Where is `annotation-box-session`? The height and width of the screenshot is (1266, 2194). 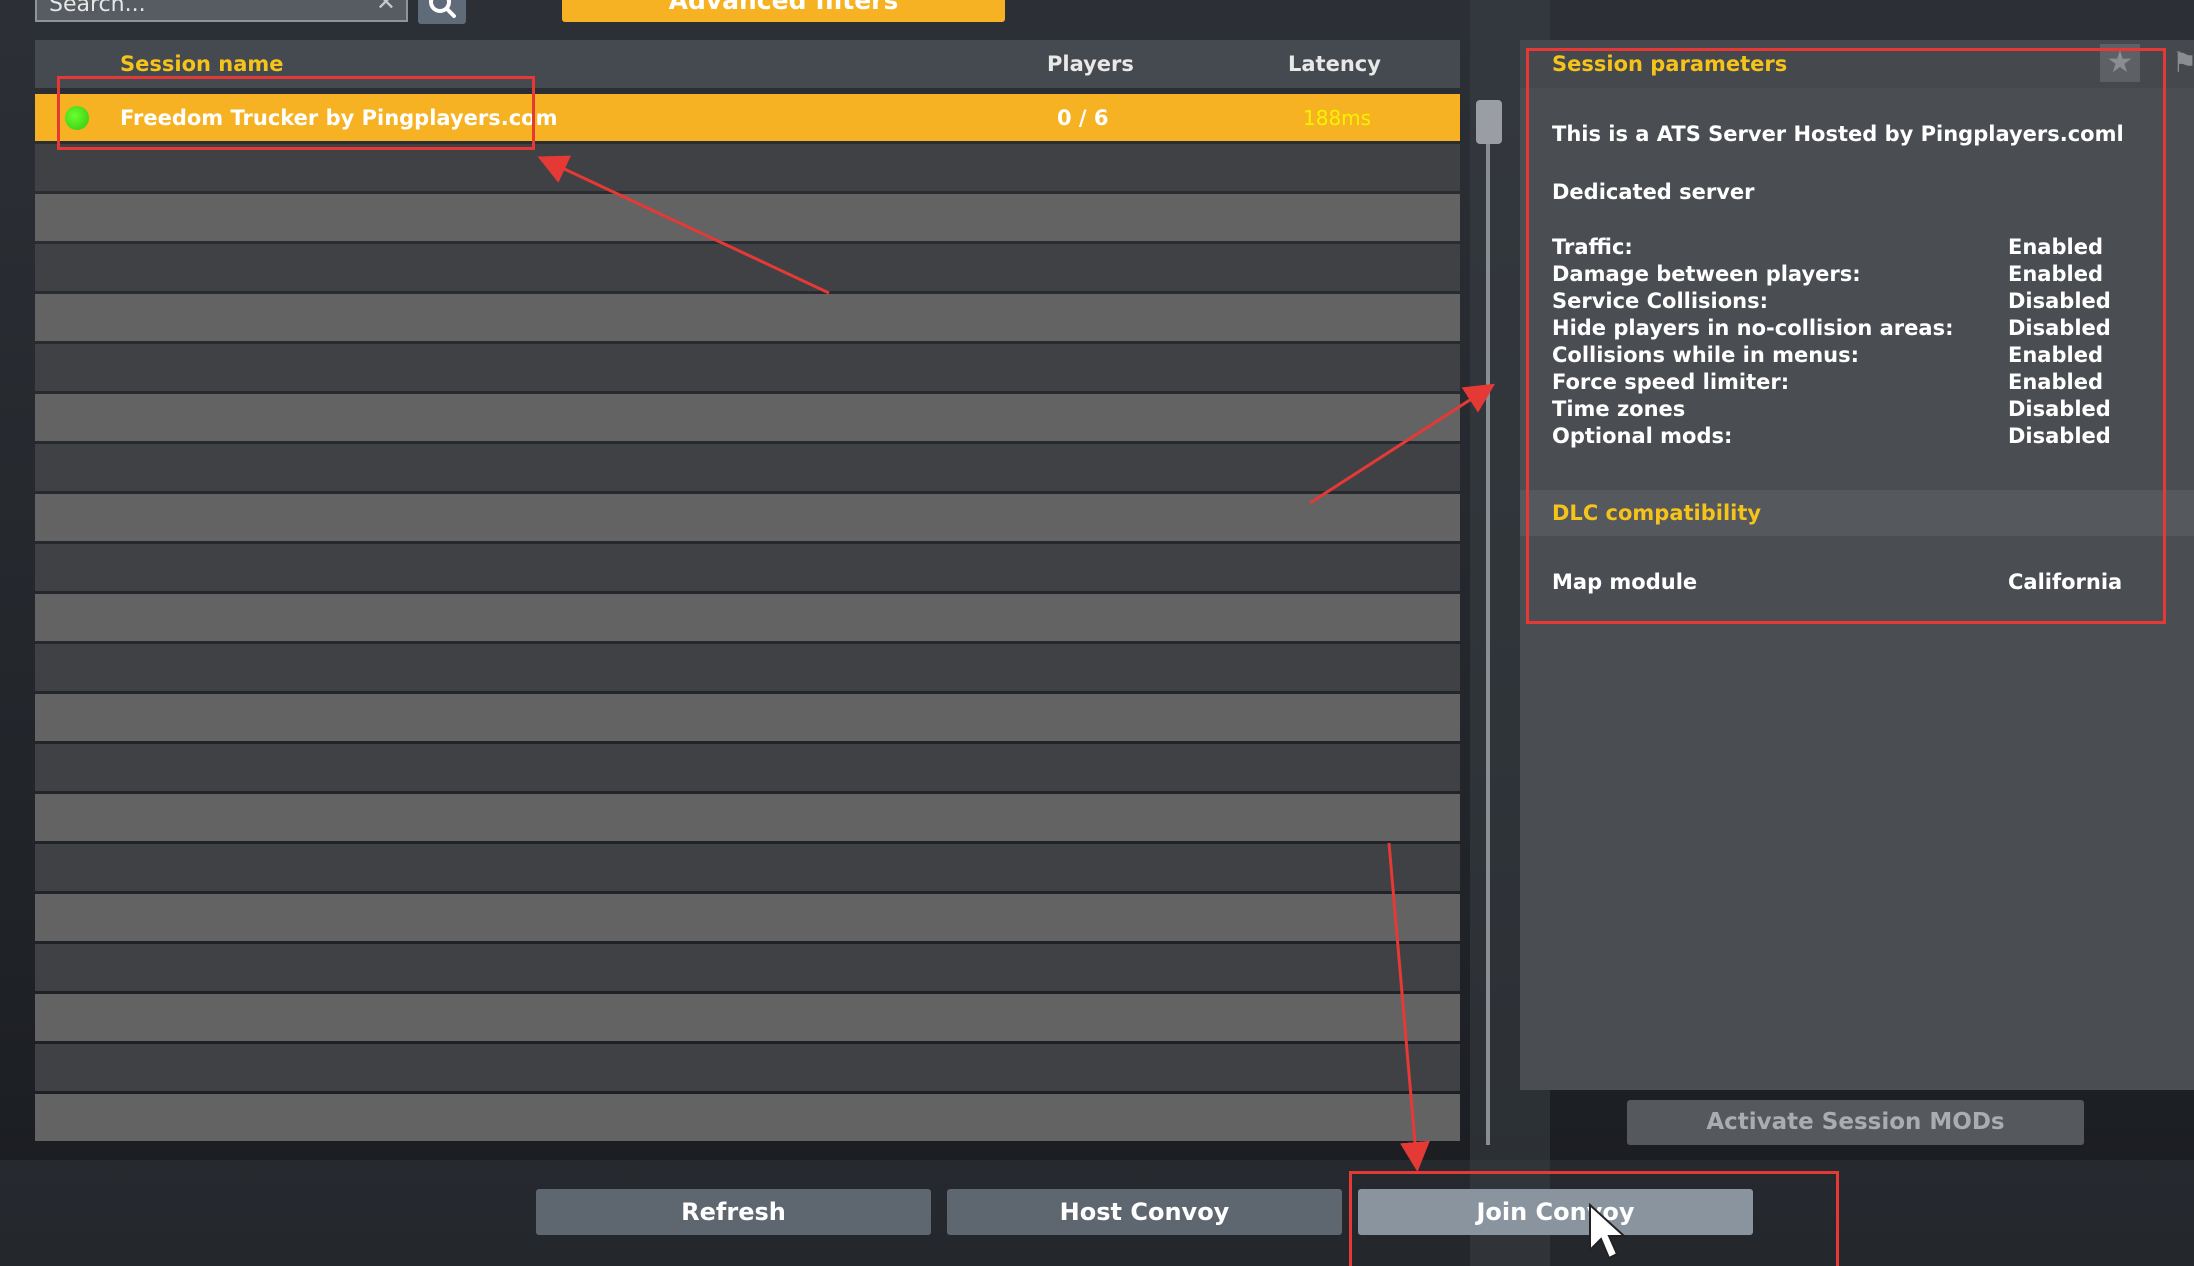
annotation-box-session is located at coordinates (296, 113).